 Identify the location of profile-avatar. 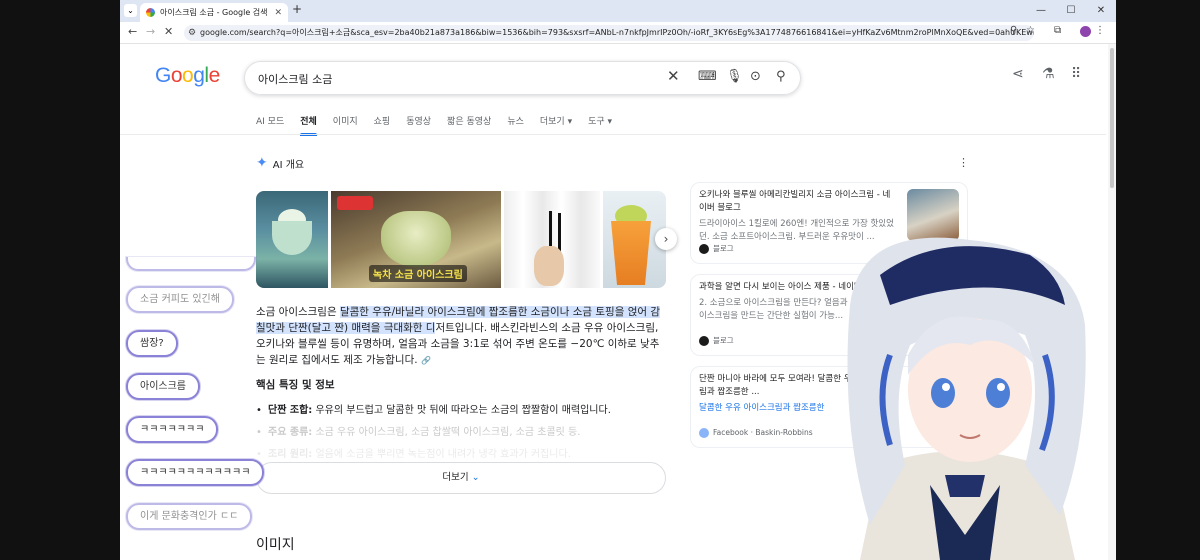
(1085, 31).